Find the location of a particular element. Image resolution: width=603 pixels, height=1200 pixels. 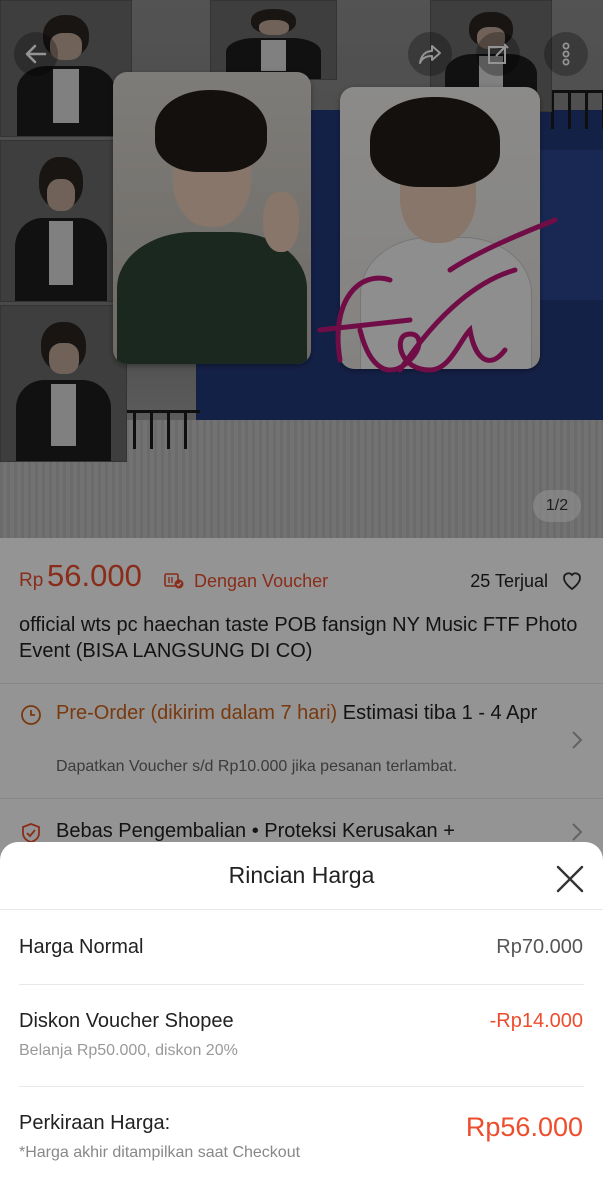

normal-price-value: Rp70.000 is located at coordinates (539, 947).